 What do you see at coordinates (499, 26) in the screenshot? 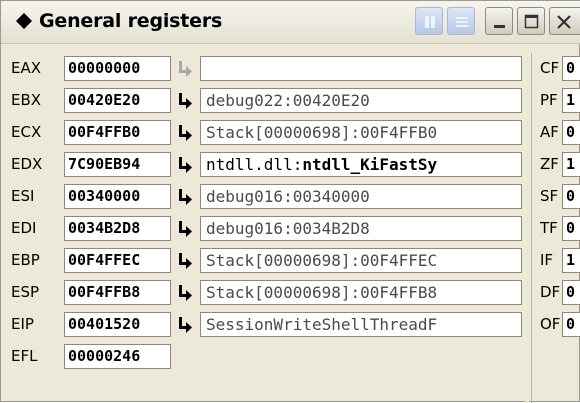
I see `minimize-icon` at bounding box center [499, 26].